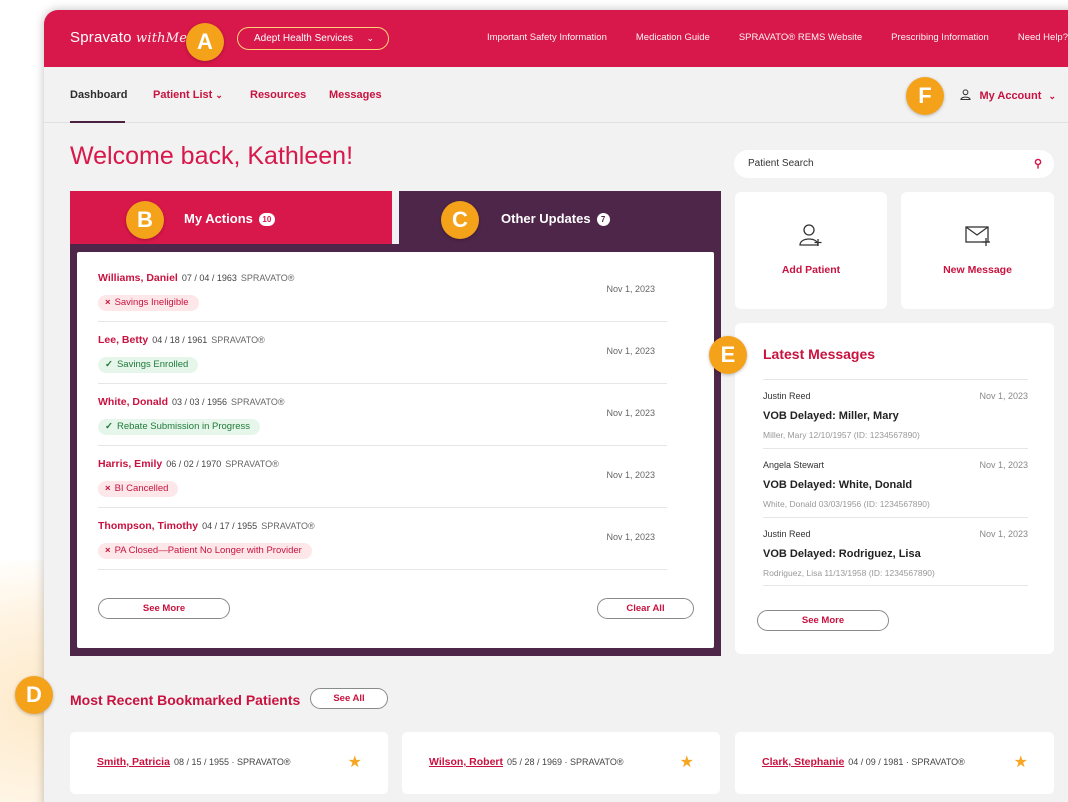 This screenshot has width=1068, height=802. What do you see at coordinates (209, 278) in the screenshot?
I see `patient-dob: 07 / 04 / 1963` at bounding box center [209, 278].